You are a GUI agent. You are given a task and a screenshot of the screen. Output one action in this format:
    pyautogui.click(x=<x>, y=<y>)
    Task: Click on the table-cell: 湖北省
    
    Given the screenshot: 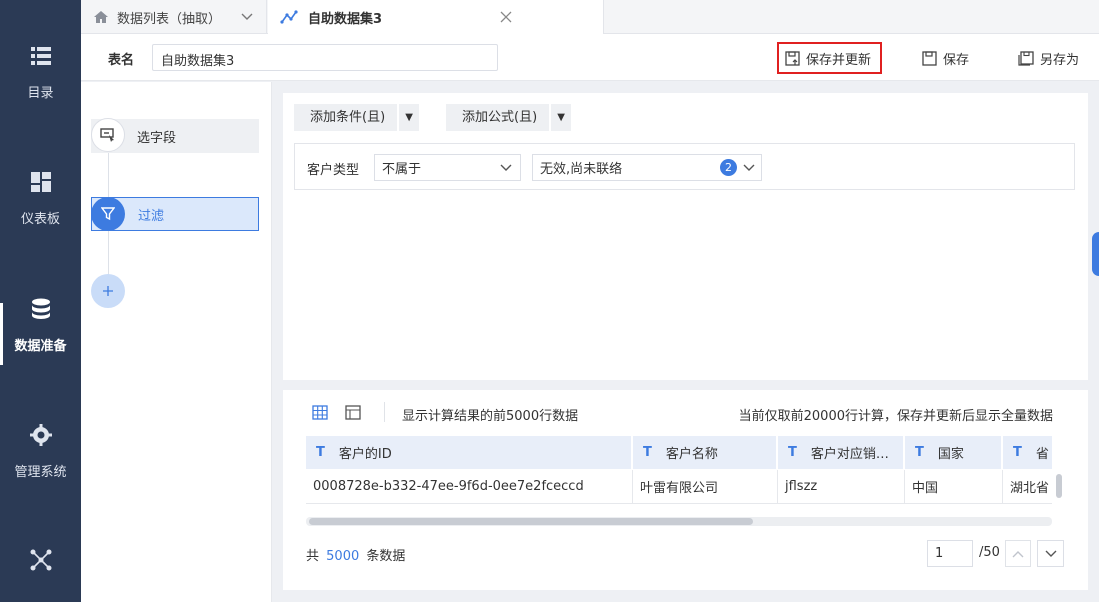 What is the action you would take?
    pyautogui.click(x=1030, y=488)
    